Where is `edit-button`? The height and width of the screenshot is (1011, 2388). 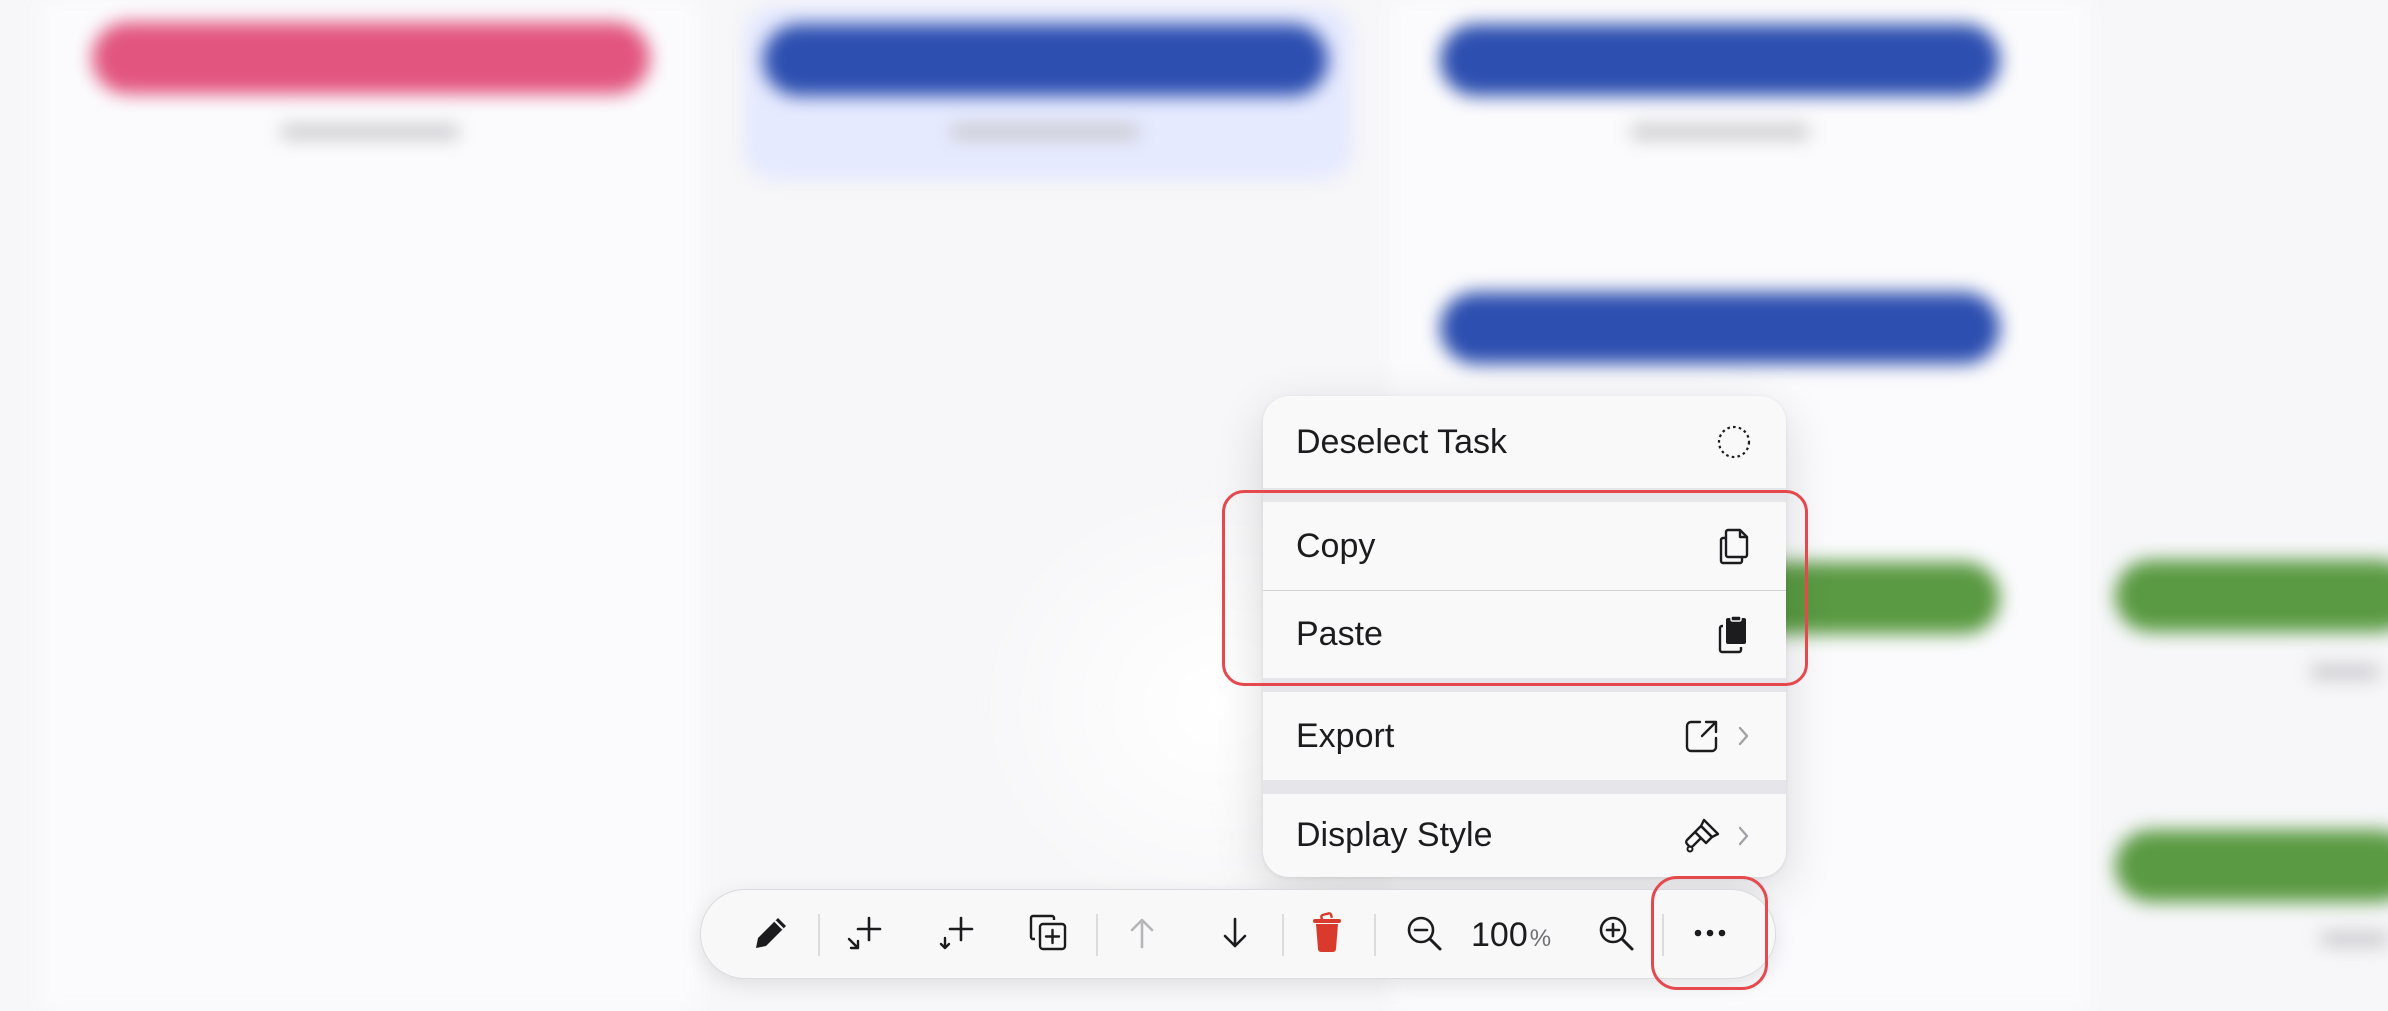
edit-button is located at coordinates (771, 935).